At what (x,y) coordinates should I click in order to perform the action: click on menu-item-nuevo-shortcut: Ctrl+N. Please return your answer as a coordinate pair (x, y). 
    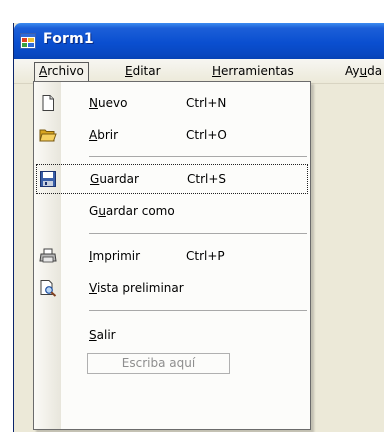
    Looking at the image, I should click on (206, 103).